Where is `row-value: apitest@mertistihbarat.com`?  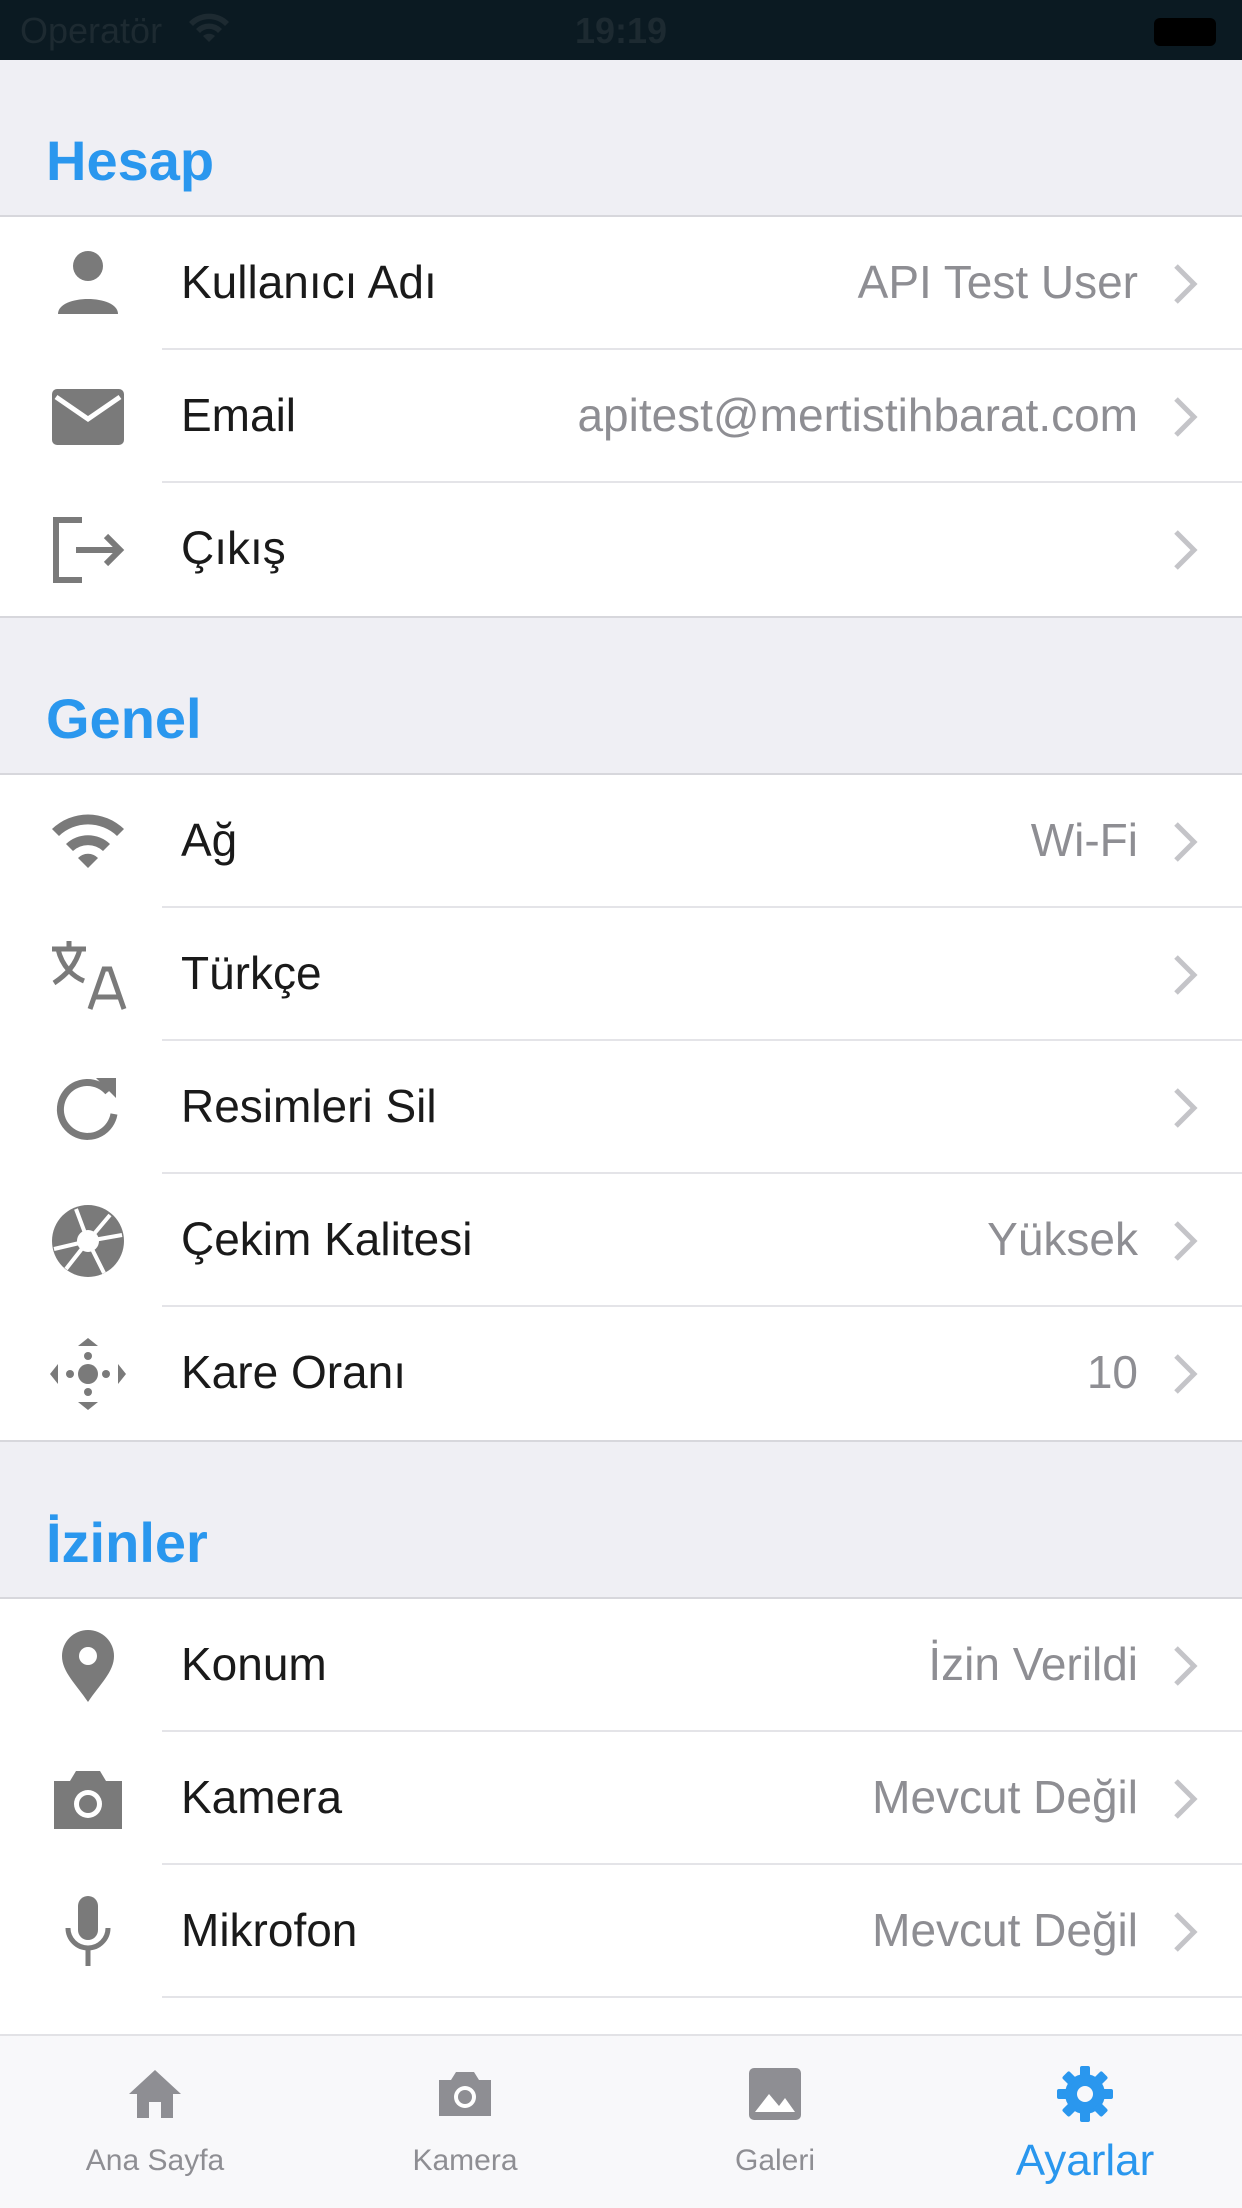 row-value: apitest@mertistihbarat.com is located at coordinates (857, 415).